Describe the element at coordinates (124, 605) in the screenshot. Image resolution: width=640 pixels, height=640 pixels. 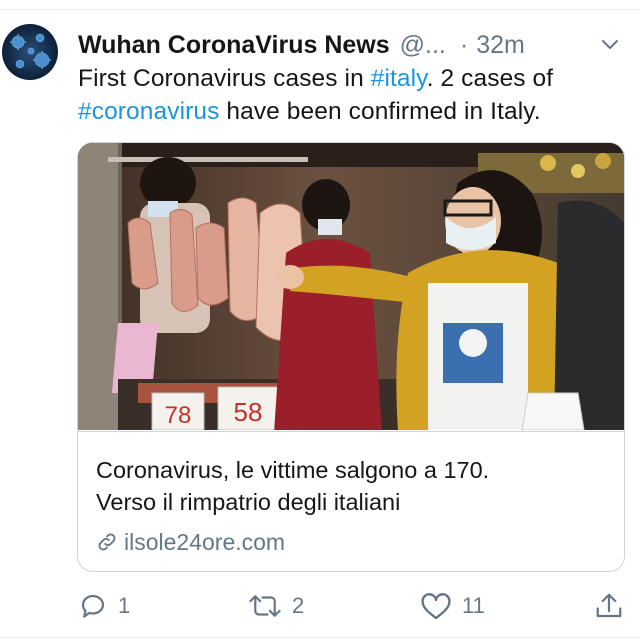
I see `reply-count: 1` at that location.